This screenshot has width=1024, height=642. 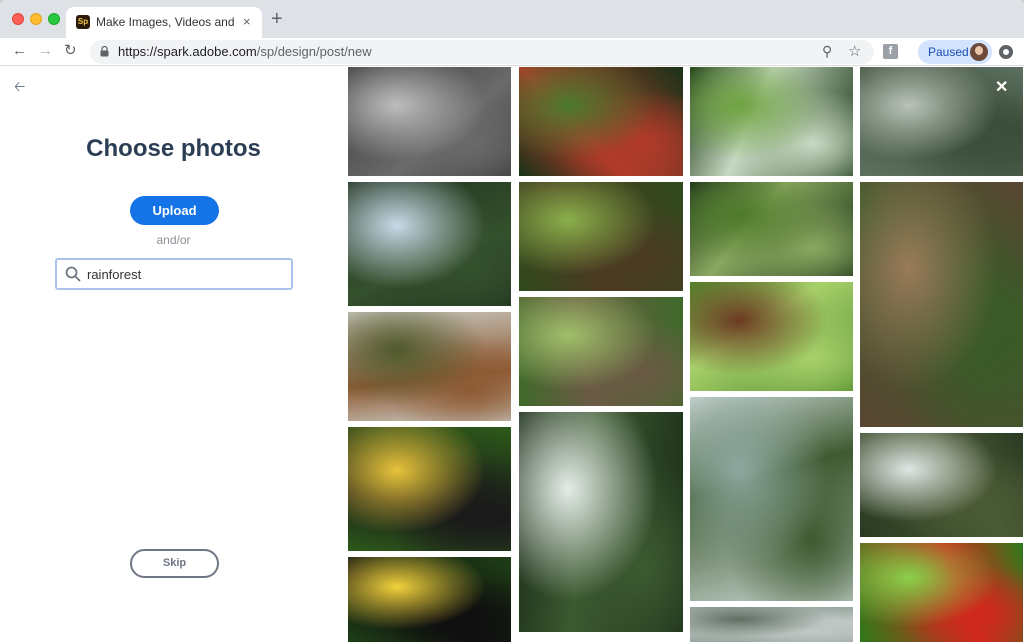 I want to click on tab-title: Make Images, Videos and Web, so click(x=166, y=22).